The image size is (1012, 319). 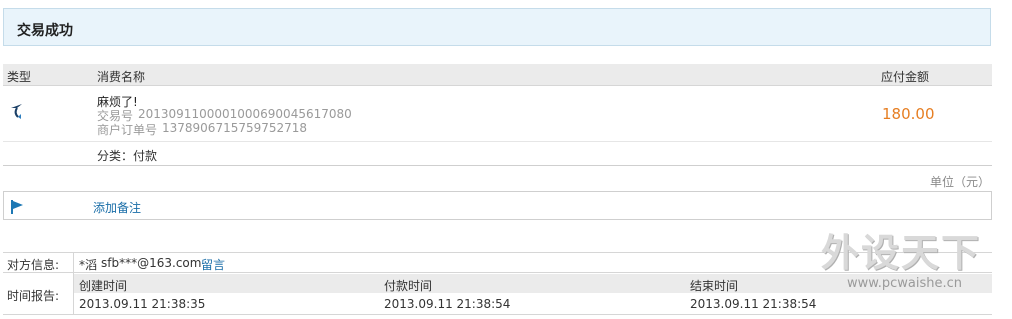 What do you see at coordinates (714, 286) in the screenshot?
I see `ended-time-label: 结束时间` at bounding box center [714, 286].